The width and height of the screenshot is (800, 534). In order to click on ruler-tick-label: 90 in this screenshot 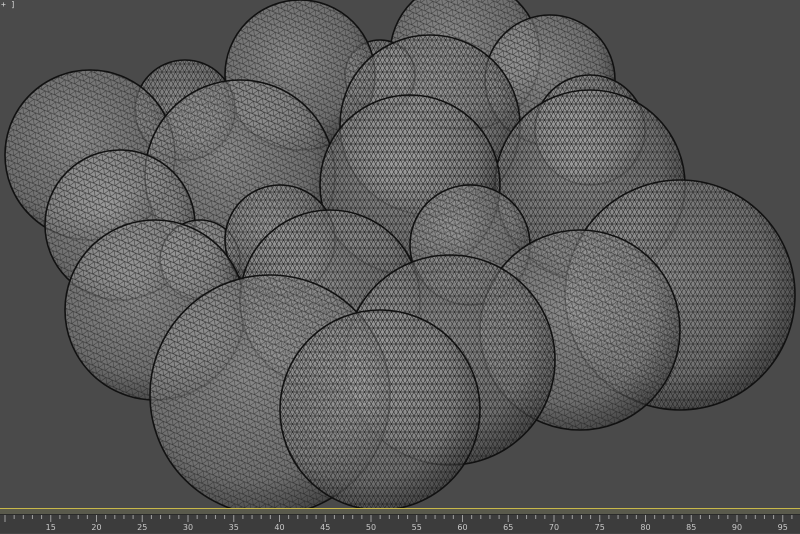, I will do `click(737, 527)`.